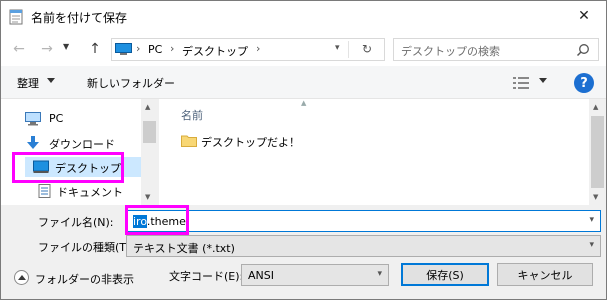 This screenshot has height=300, width=607. I want to click on nav-item-documents: ドキュメント, so click(83, 191).